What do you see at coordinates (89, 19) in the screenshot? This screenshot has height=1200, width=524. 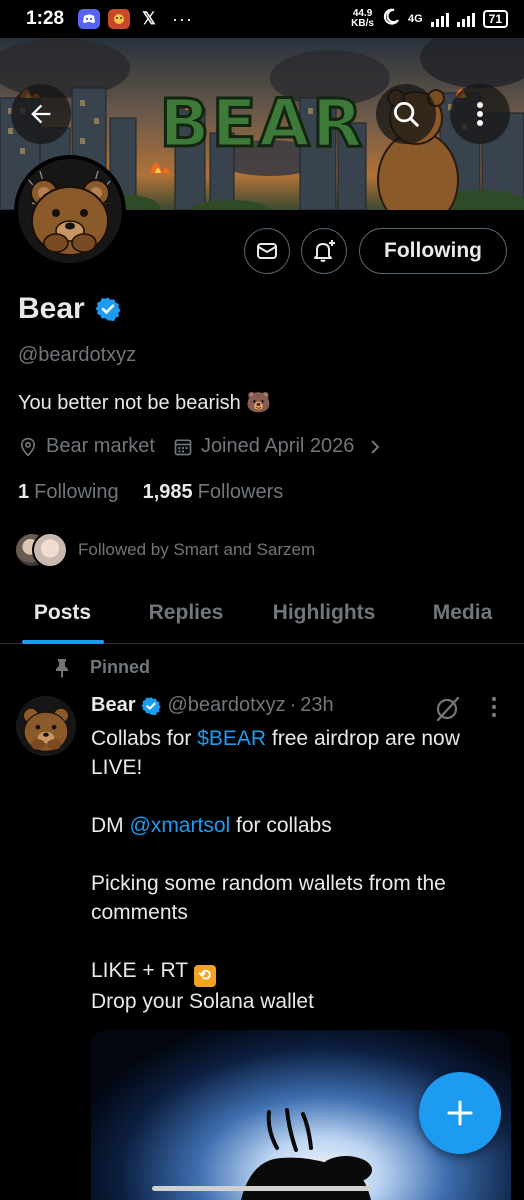 I see `discord-icon` at bounding box center [89, 19].